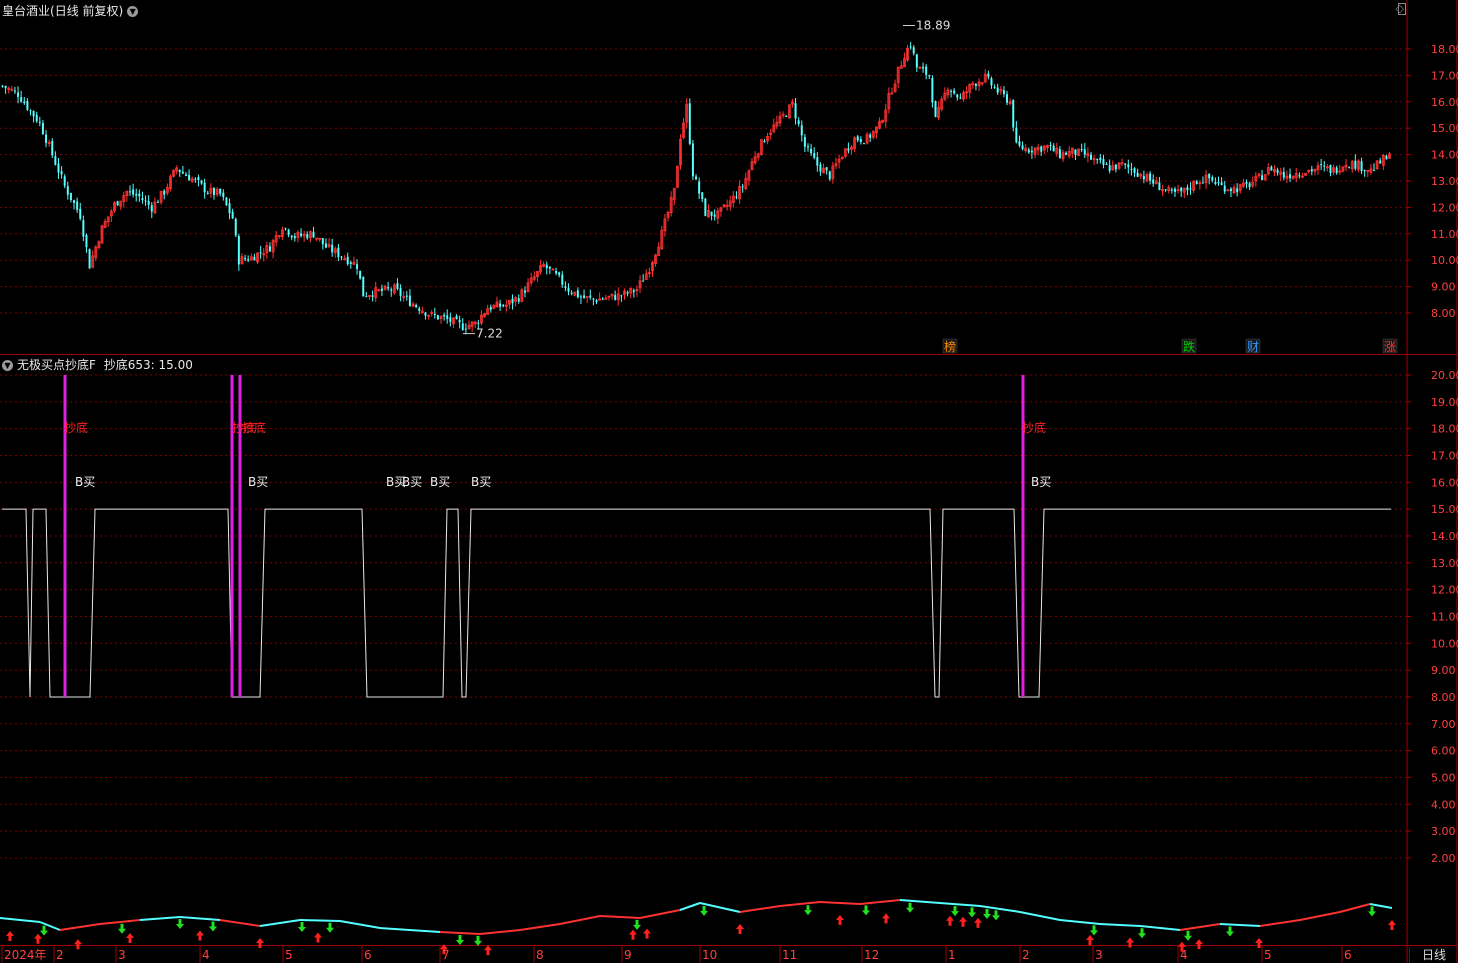 The height and width of the screenshot is (963, 1458). I want to click on indicator-tick-label: 14.00, so click(1444, 536).